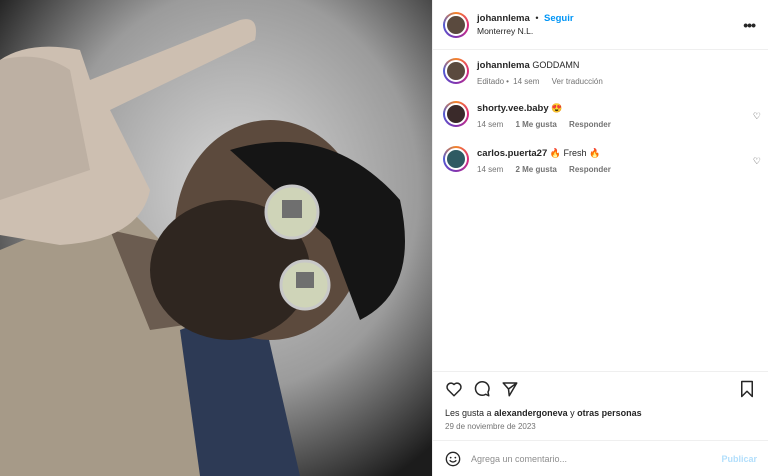 This screenshot has width=768, height=476. What do you see at coordinates (456, 24) in the screenshot?
I see `author-avatar` at bounding box center [456, 24].